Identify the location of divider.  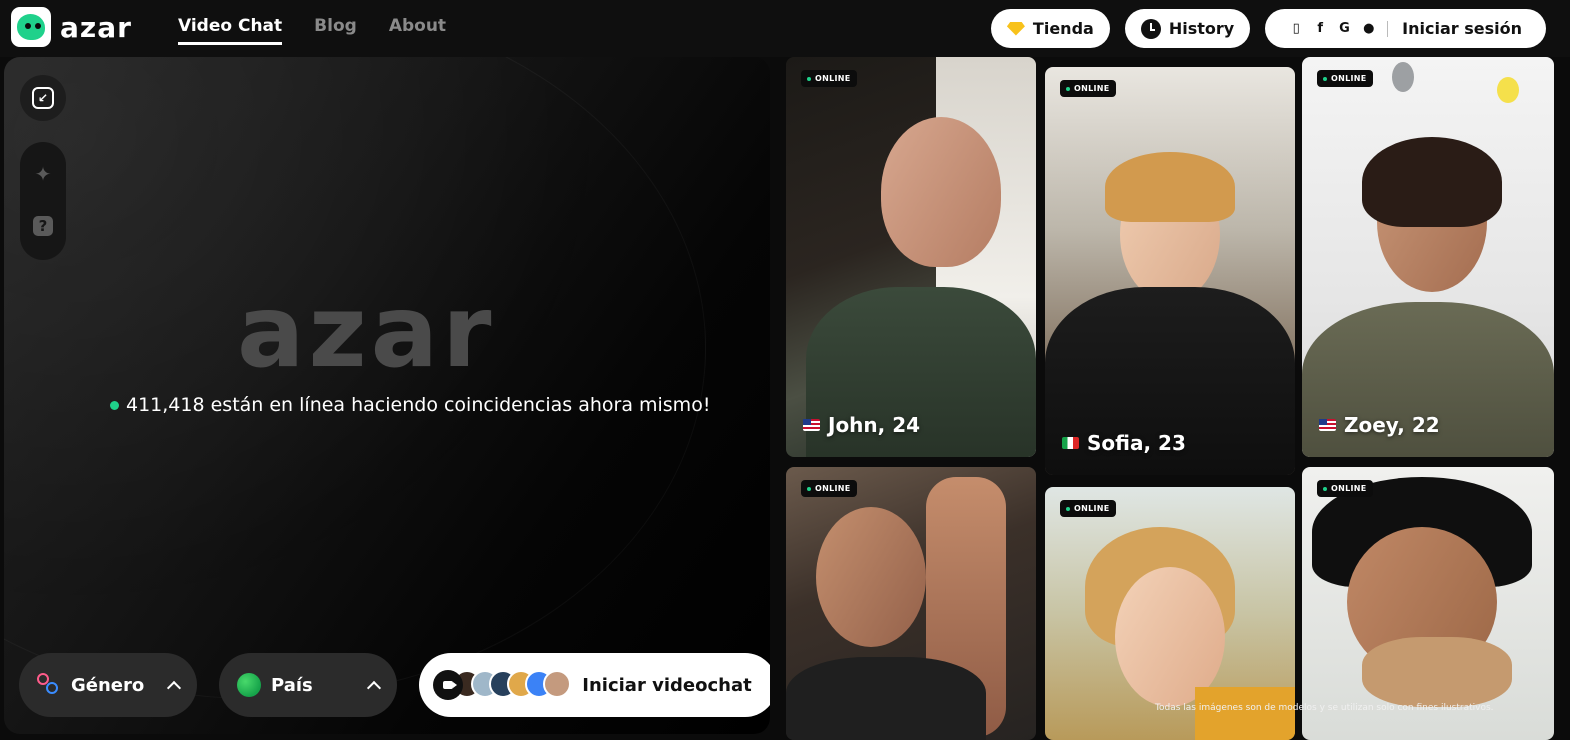
(1388, 28).